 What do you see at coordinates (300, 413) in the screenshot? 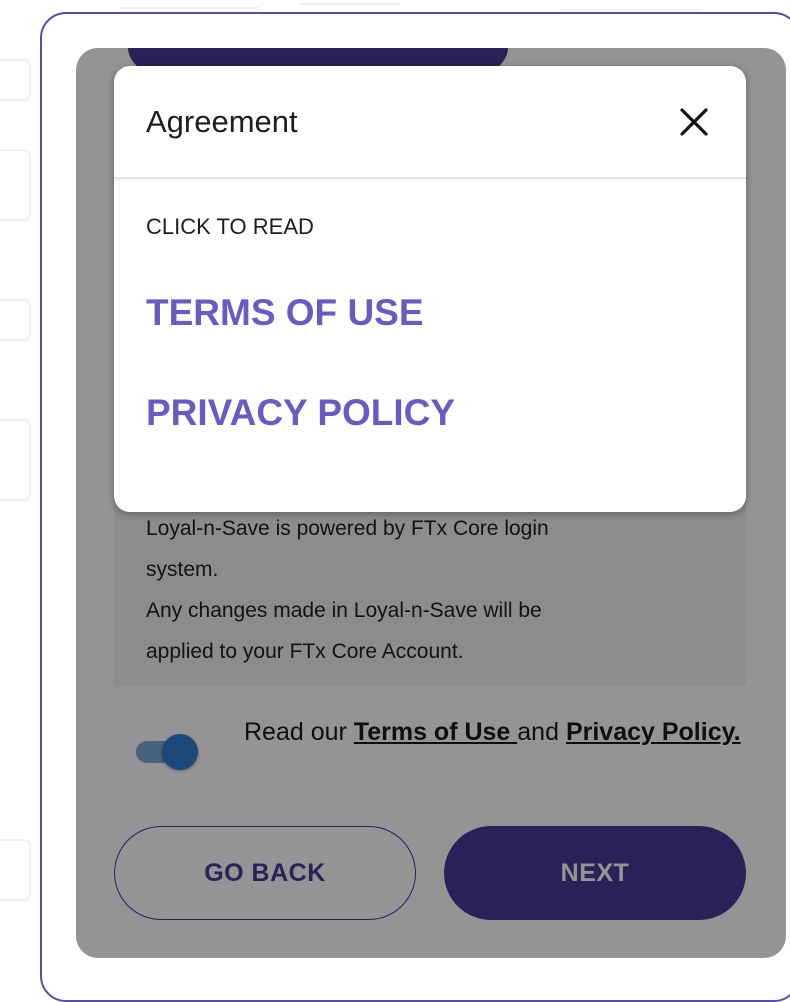
I see `privacy-policy-dialog-link: PRIVACY POLICY` at bounding box center [300, 413].